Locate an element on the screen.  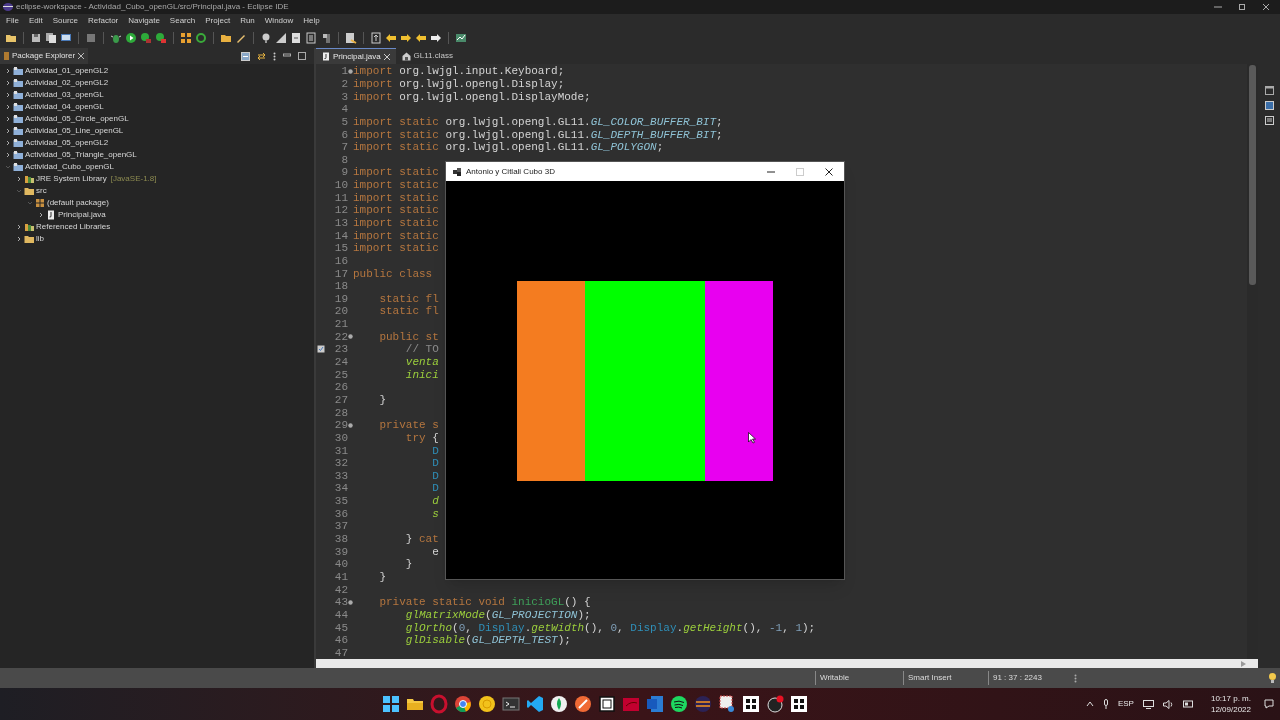
clock-date: 12/09/2022 is located at coordinates (1230, 709).